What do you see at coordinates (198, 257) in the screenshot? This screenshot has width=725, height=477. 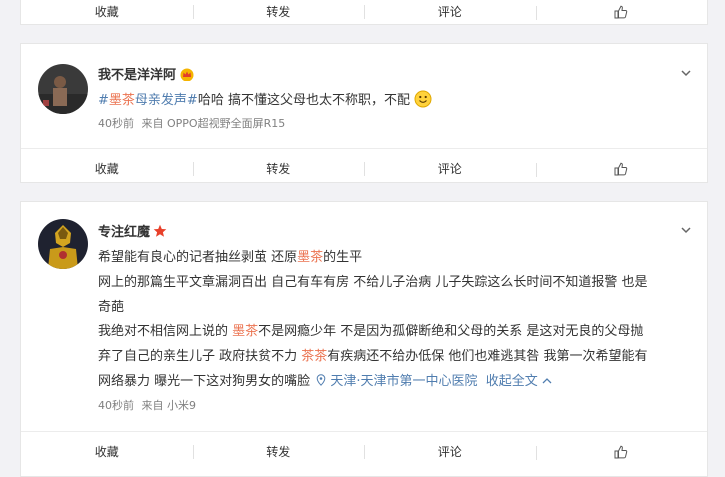 I see `text-segment: 希望能有良心的记者抽丝剥茧 还原` at bounding box center [198, 257].